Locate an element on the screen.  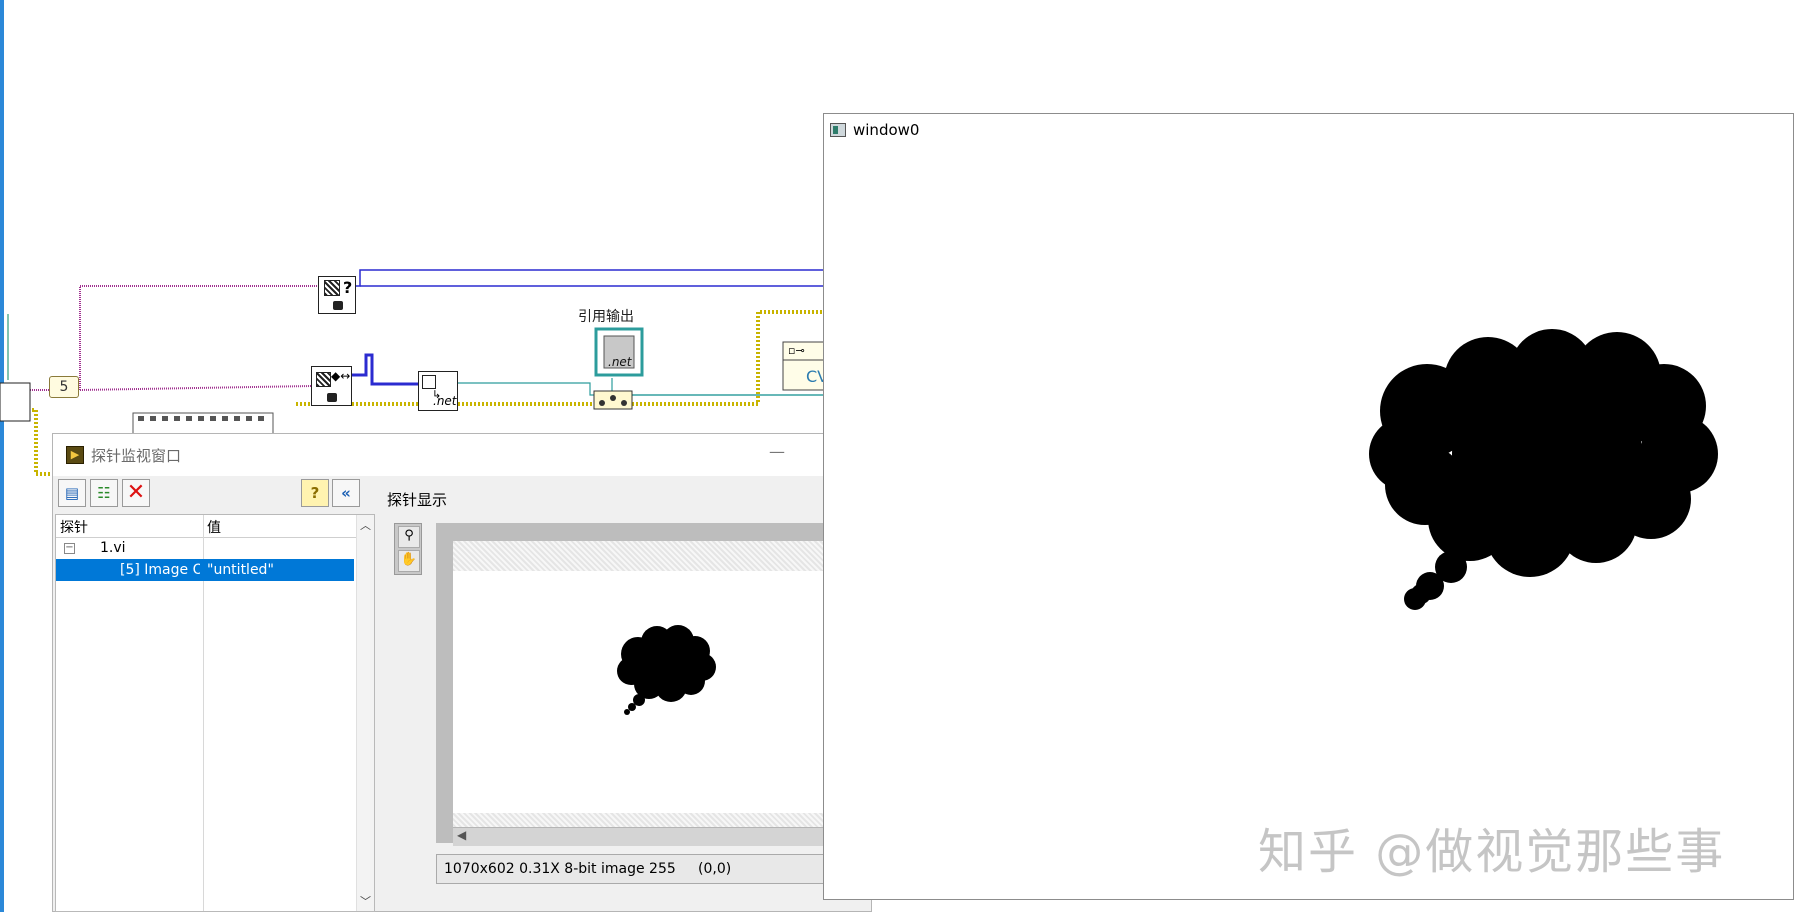
probe-settings-icon: ☷ is located at coordinates (104, 493).